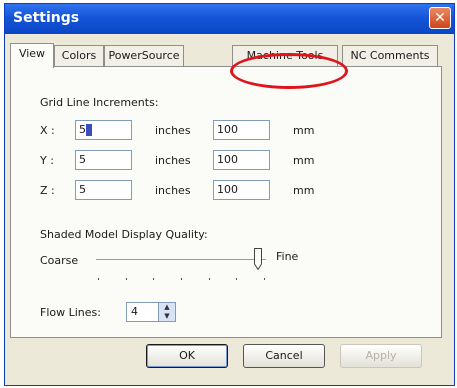 The image size is (457, 388). What do you see at coordinates (287, 256) in the screenshot?
I see `slider-max-label: Fine` at bounding box center [287, 256].